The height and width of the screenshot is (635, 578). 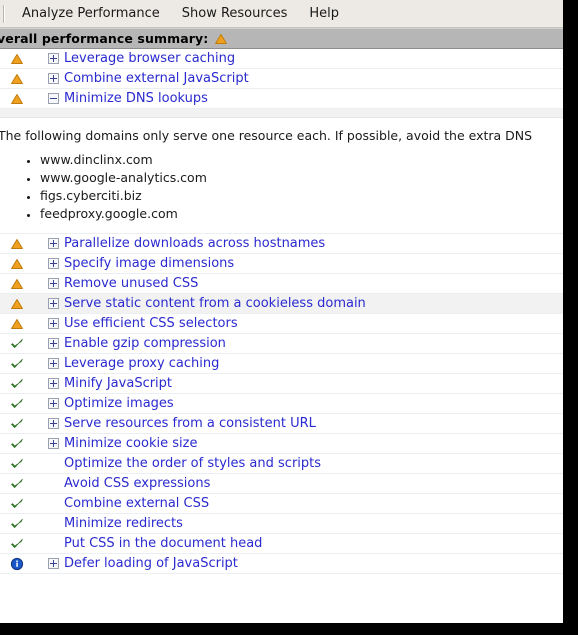 What do you see at coordinates (141, 363) in the screenshot?
I see `rule-label-link: Leverage proxy caching` at bounding box center [141, 363].